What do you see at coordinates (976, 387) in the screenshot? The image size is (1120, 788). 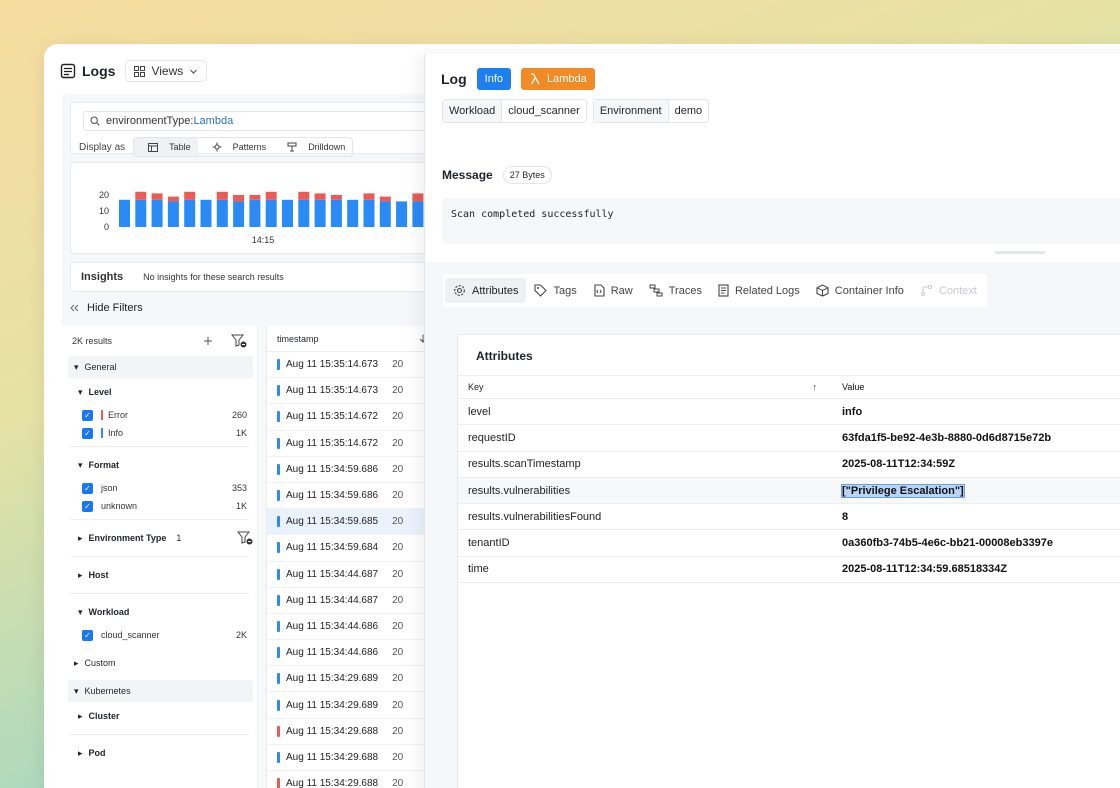 I see `column-header-value: Value` at bounding box center [976, 387].